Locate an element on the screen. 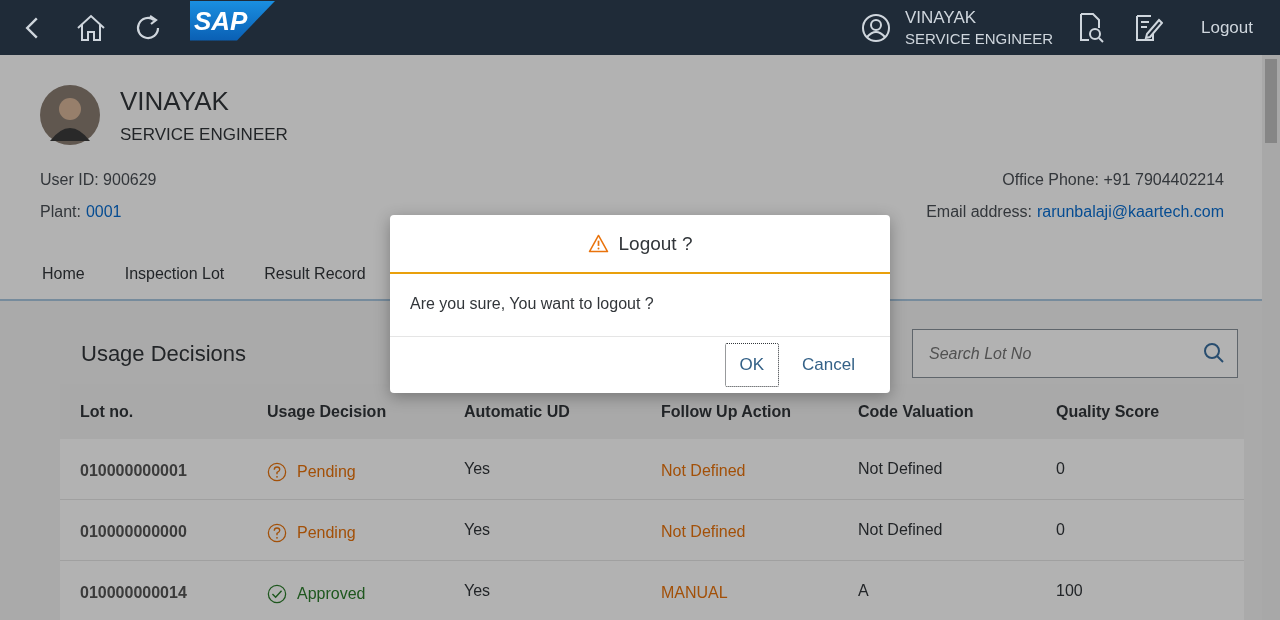  table-cell-text: MANUAL is located at coordinates (695, 593).